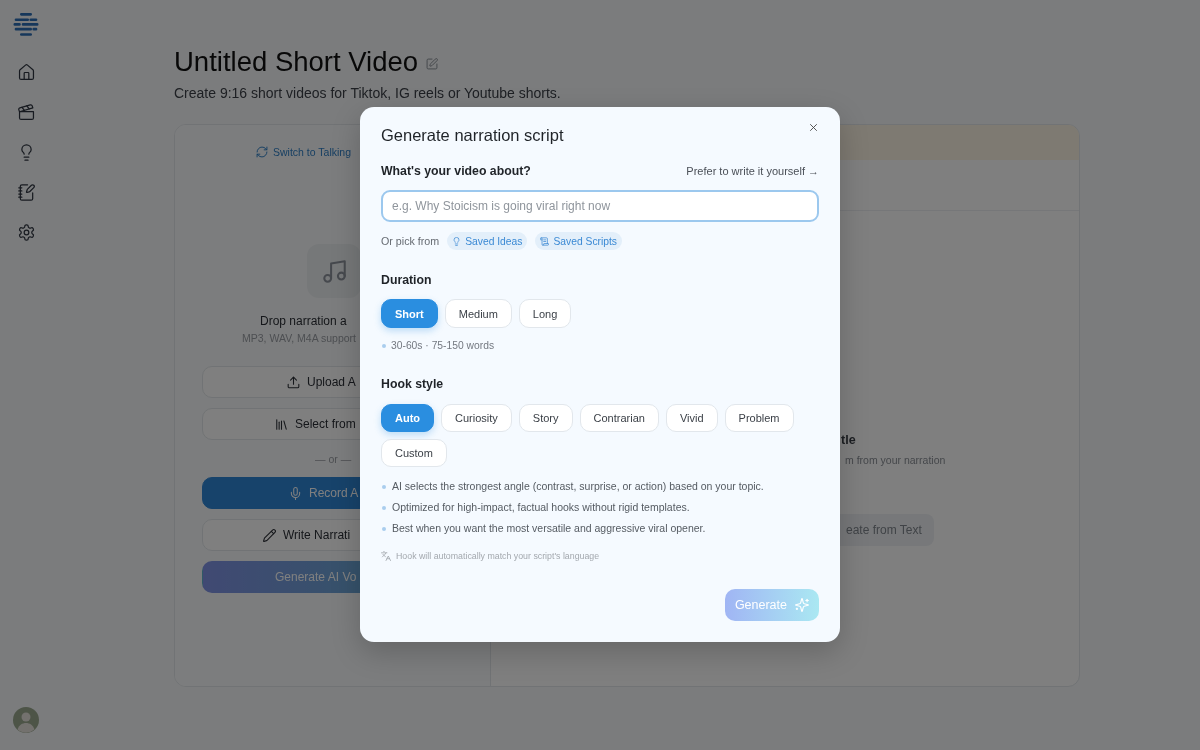 This screenshot has height=750, width=1200. What do you see at coordinates (472, 135) in the screenshot?
I see `modal-title: Generate narration script` at bounding box center [472, 135].